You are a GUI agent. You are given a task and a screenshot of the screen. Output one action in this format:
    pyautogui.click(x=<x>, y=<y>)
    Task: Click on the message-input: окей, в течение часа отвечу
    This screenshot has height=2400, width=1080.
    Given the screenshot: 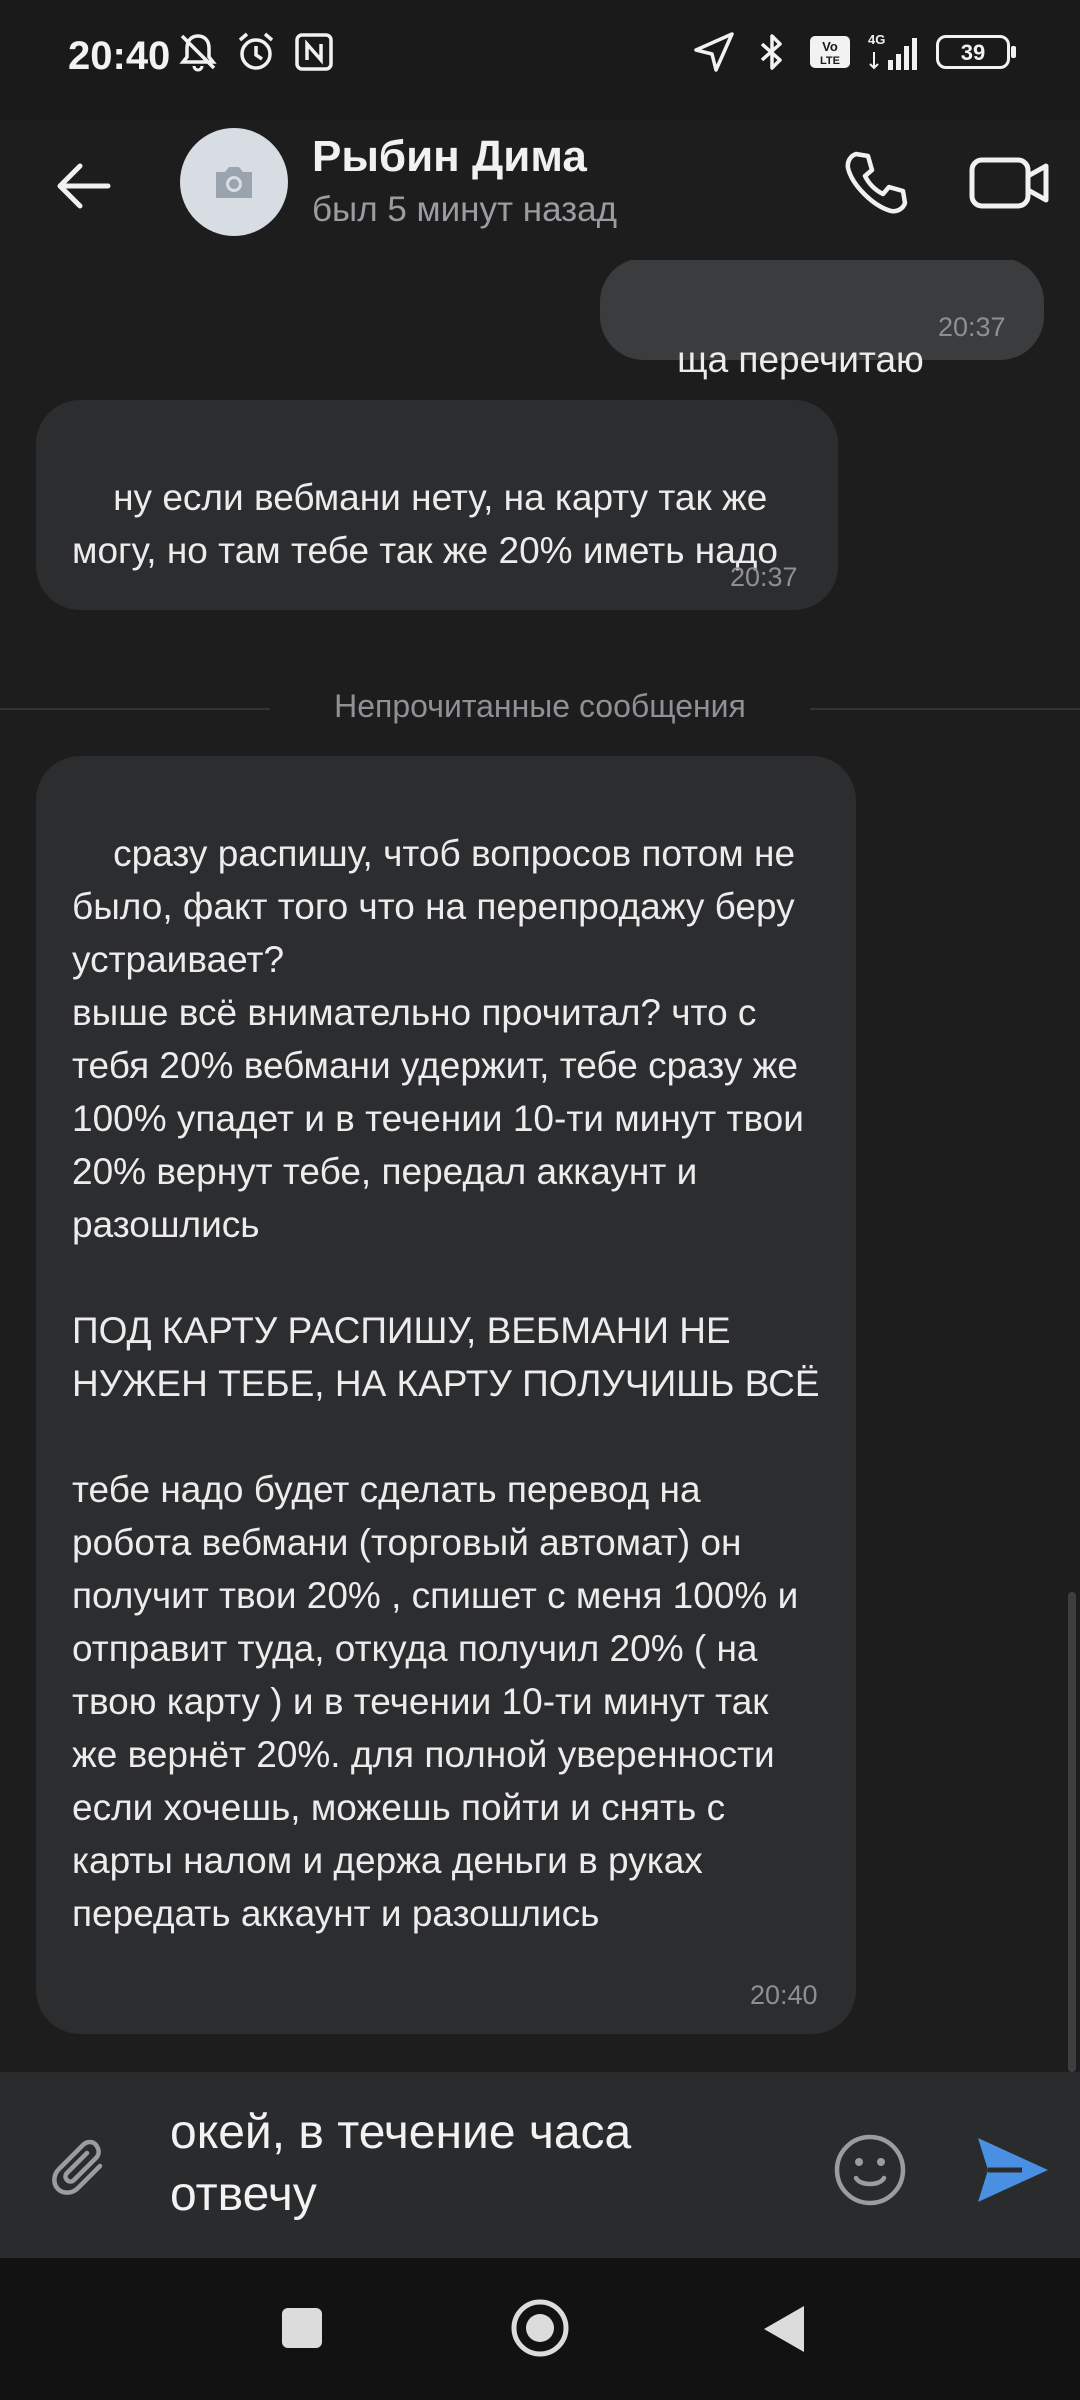 What is the action you would take?
    pyautogui.click(x=480, y=2164)
    